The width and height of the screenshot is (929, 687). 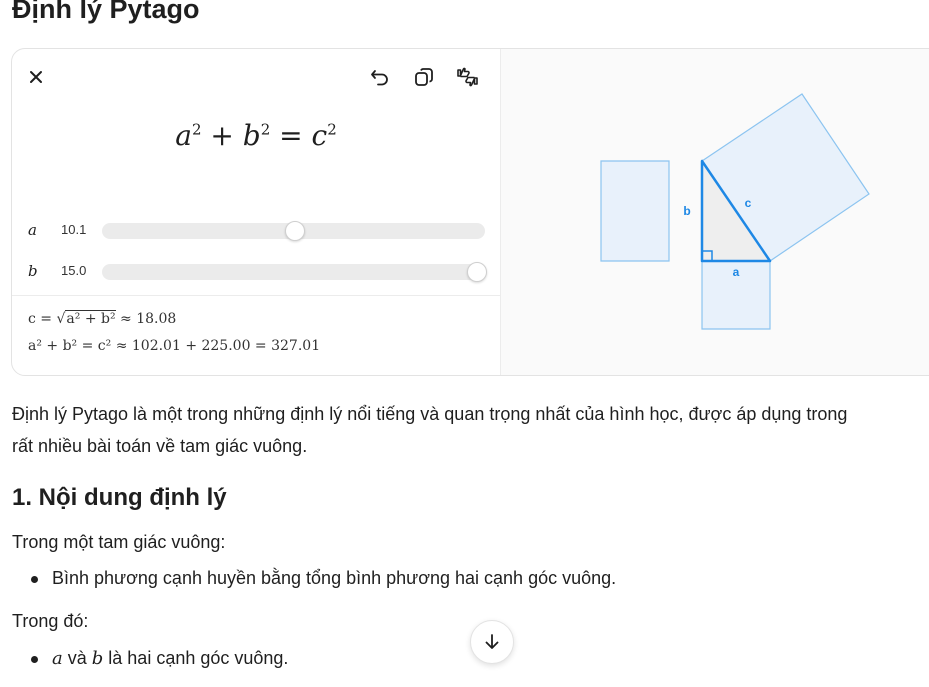 I want to click on copy-button, so click(x=424, y=77).